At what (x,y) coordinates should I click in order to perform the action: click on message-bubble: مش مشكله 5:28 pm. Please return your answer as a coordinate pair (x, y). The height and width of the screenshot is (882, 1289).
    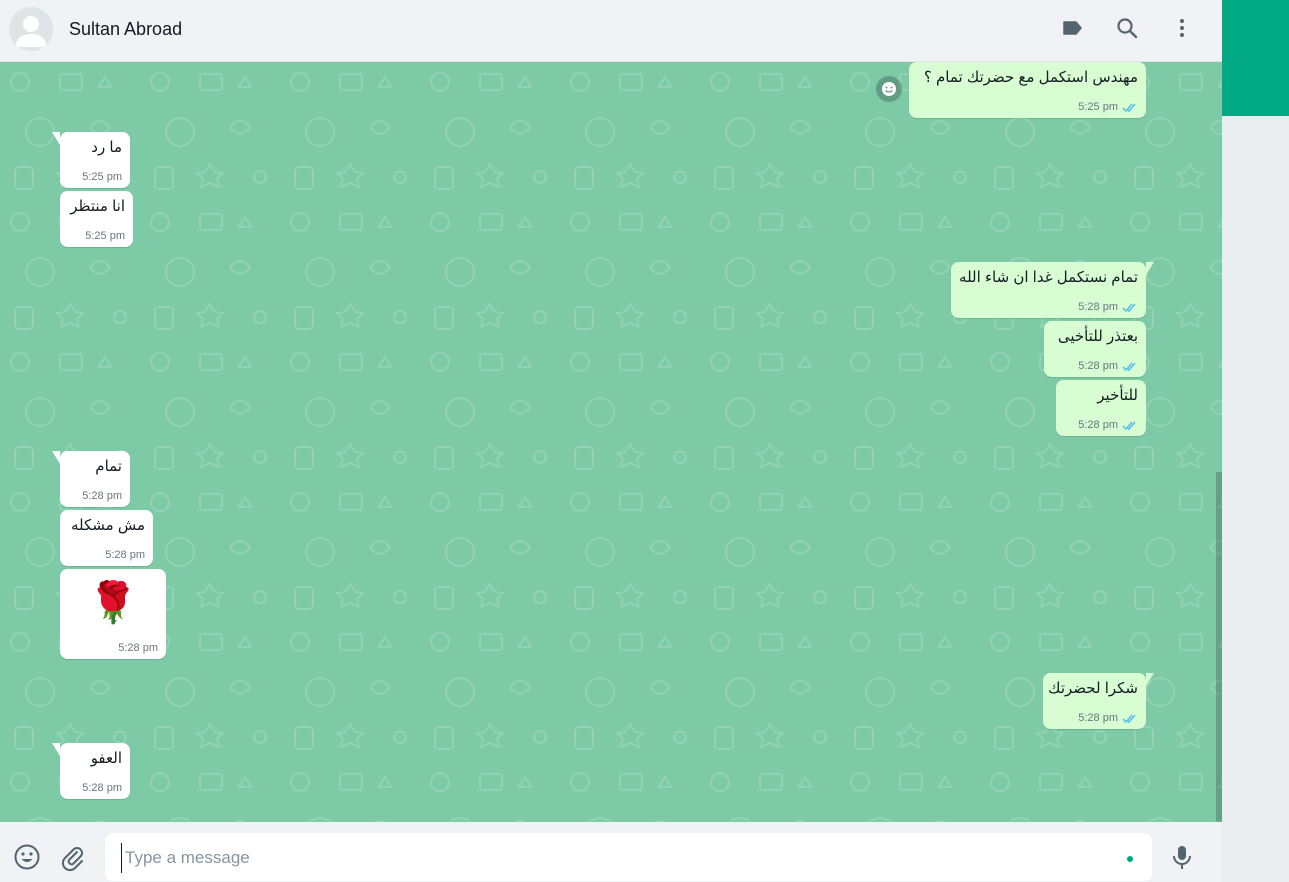
    Looking at the image, I should click on (106, 538).